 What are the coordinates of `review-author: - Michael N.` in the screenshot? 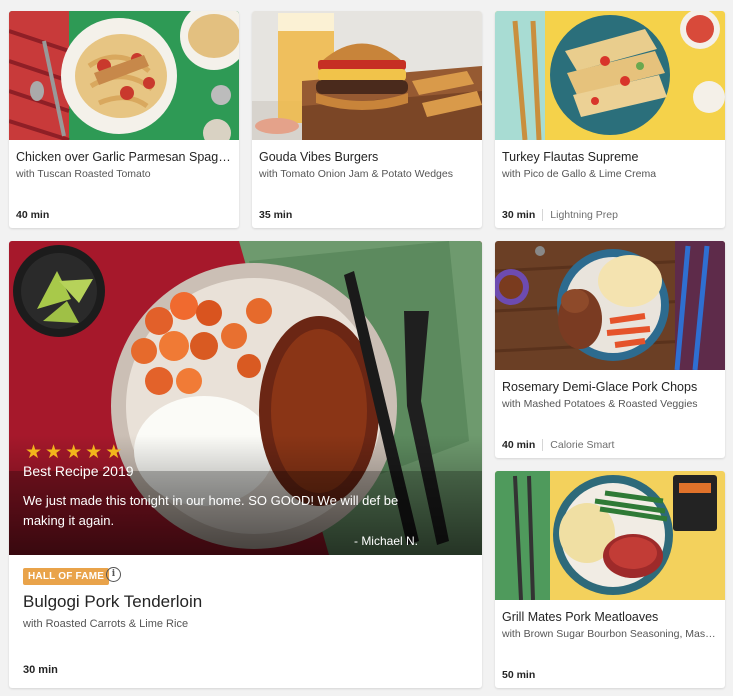 It's located at (385, 541).